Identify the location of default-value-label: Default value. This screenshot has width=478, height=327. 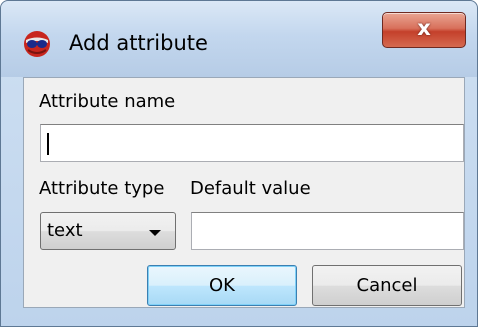
(250, 188).